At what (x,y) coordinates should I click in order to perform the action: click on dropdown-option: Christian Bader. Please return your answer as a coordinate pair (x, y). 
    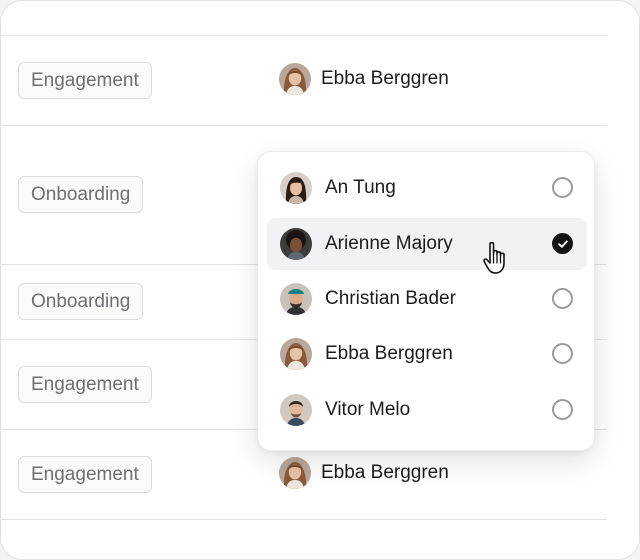
    Looking at the image, I should click on (427, 299).